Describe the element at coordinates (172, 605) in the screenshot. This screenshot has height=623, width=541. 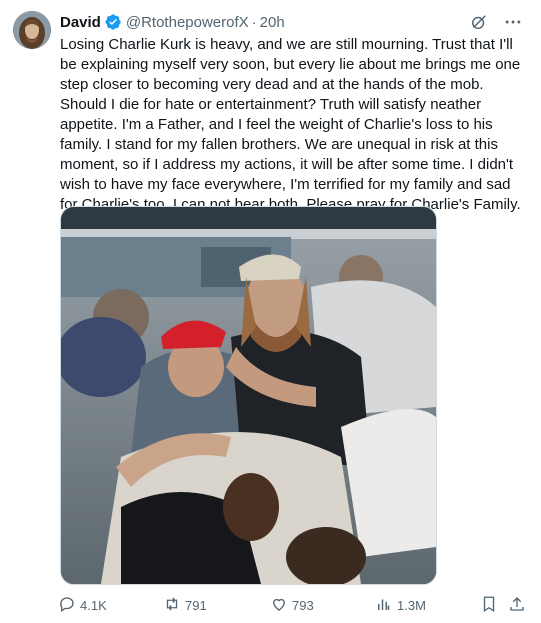
I see `repost-icon` at that location.